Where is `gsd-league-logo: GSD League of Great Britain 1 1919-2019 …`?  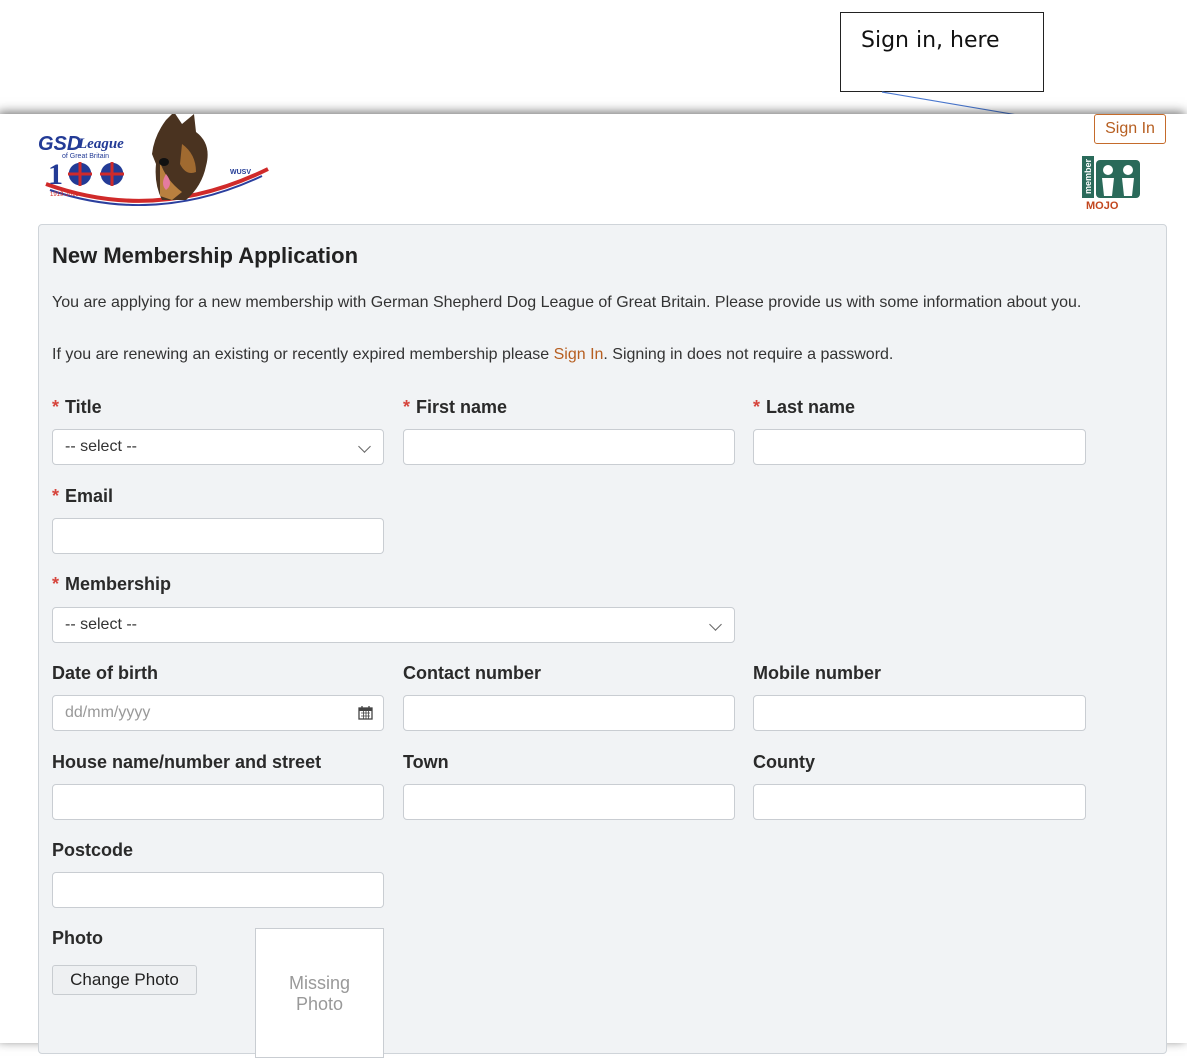
gsd-league-logo: GSD League of Great Britain 1 1919-2019 … is located at coordinates (156, 159).